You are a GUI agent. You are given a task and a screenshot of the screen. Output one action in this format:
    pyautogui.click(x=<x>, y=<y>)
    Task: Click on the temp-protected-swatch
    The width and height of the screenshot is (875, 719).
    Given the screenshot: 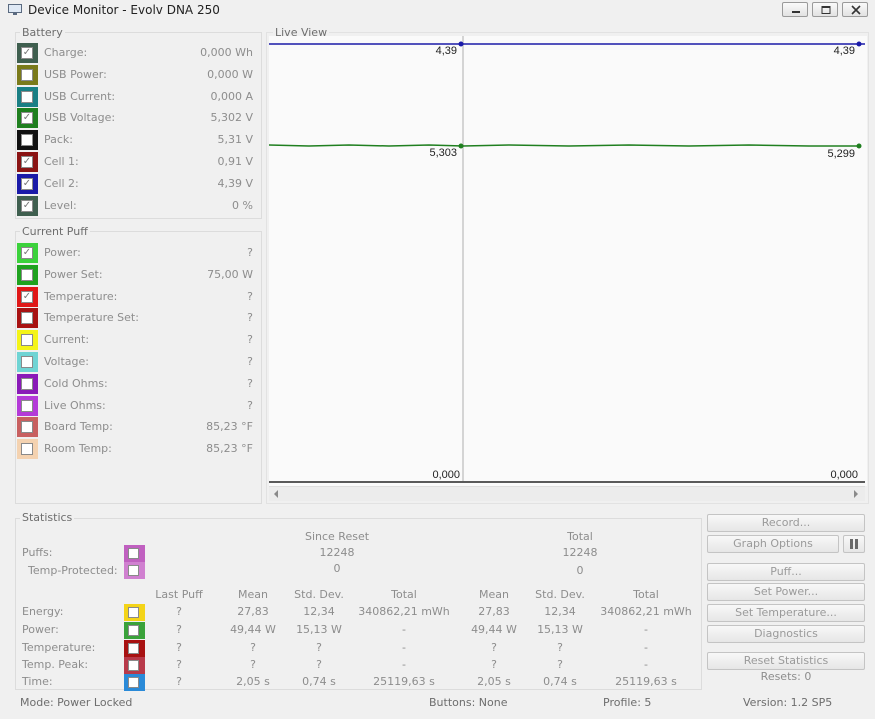 What is the action you would take?
    pyautogui.click(x=134, y=570)
    